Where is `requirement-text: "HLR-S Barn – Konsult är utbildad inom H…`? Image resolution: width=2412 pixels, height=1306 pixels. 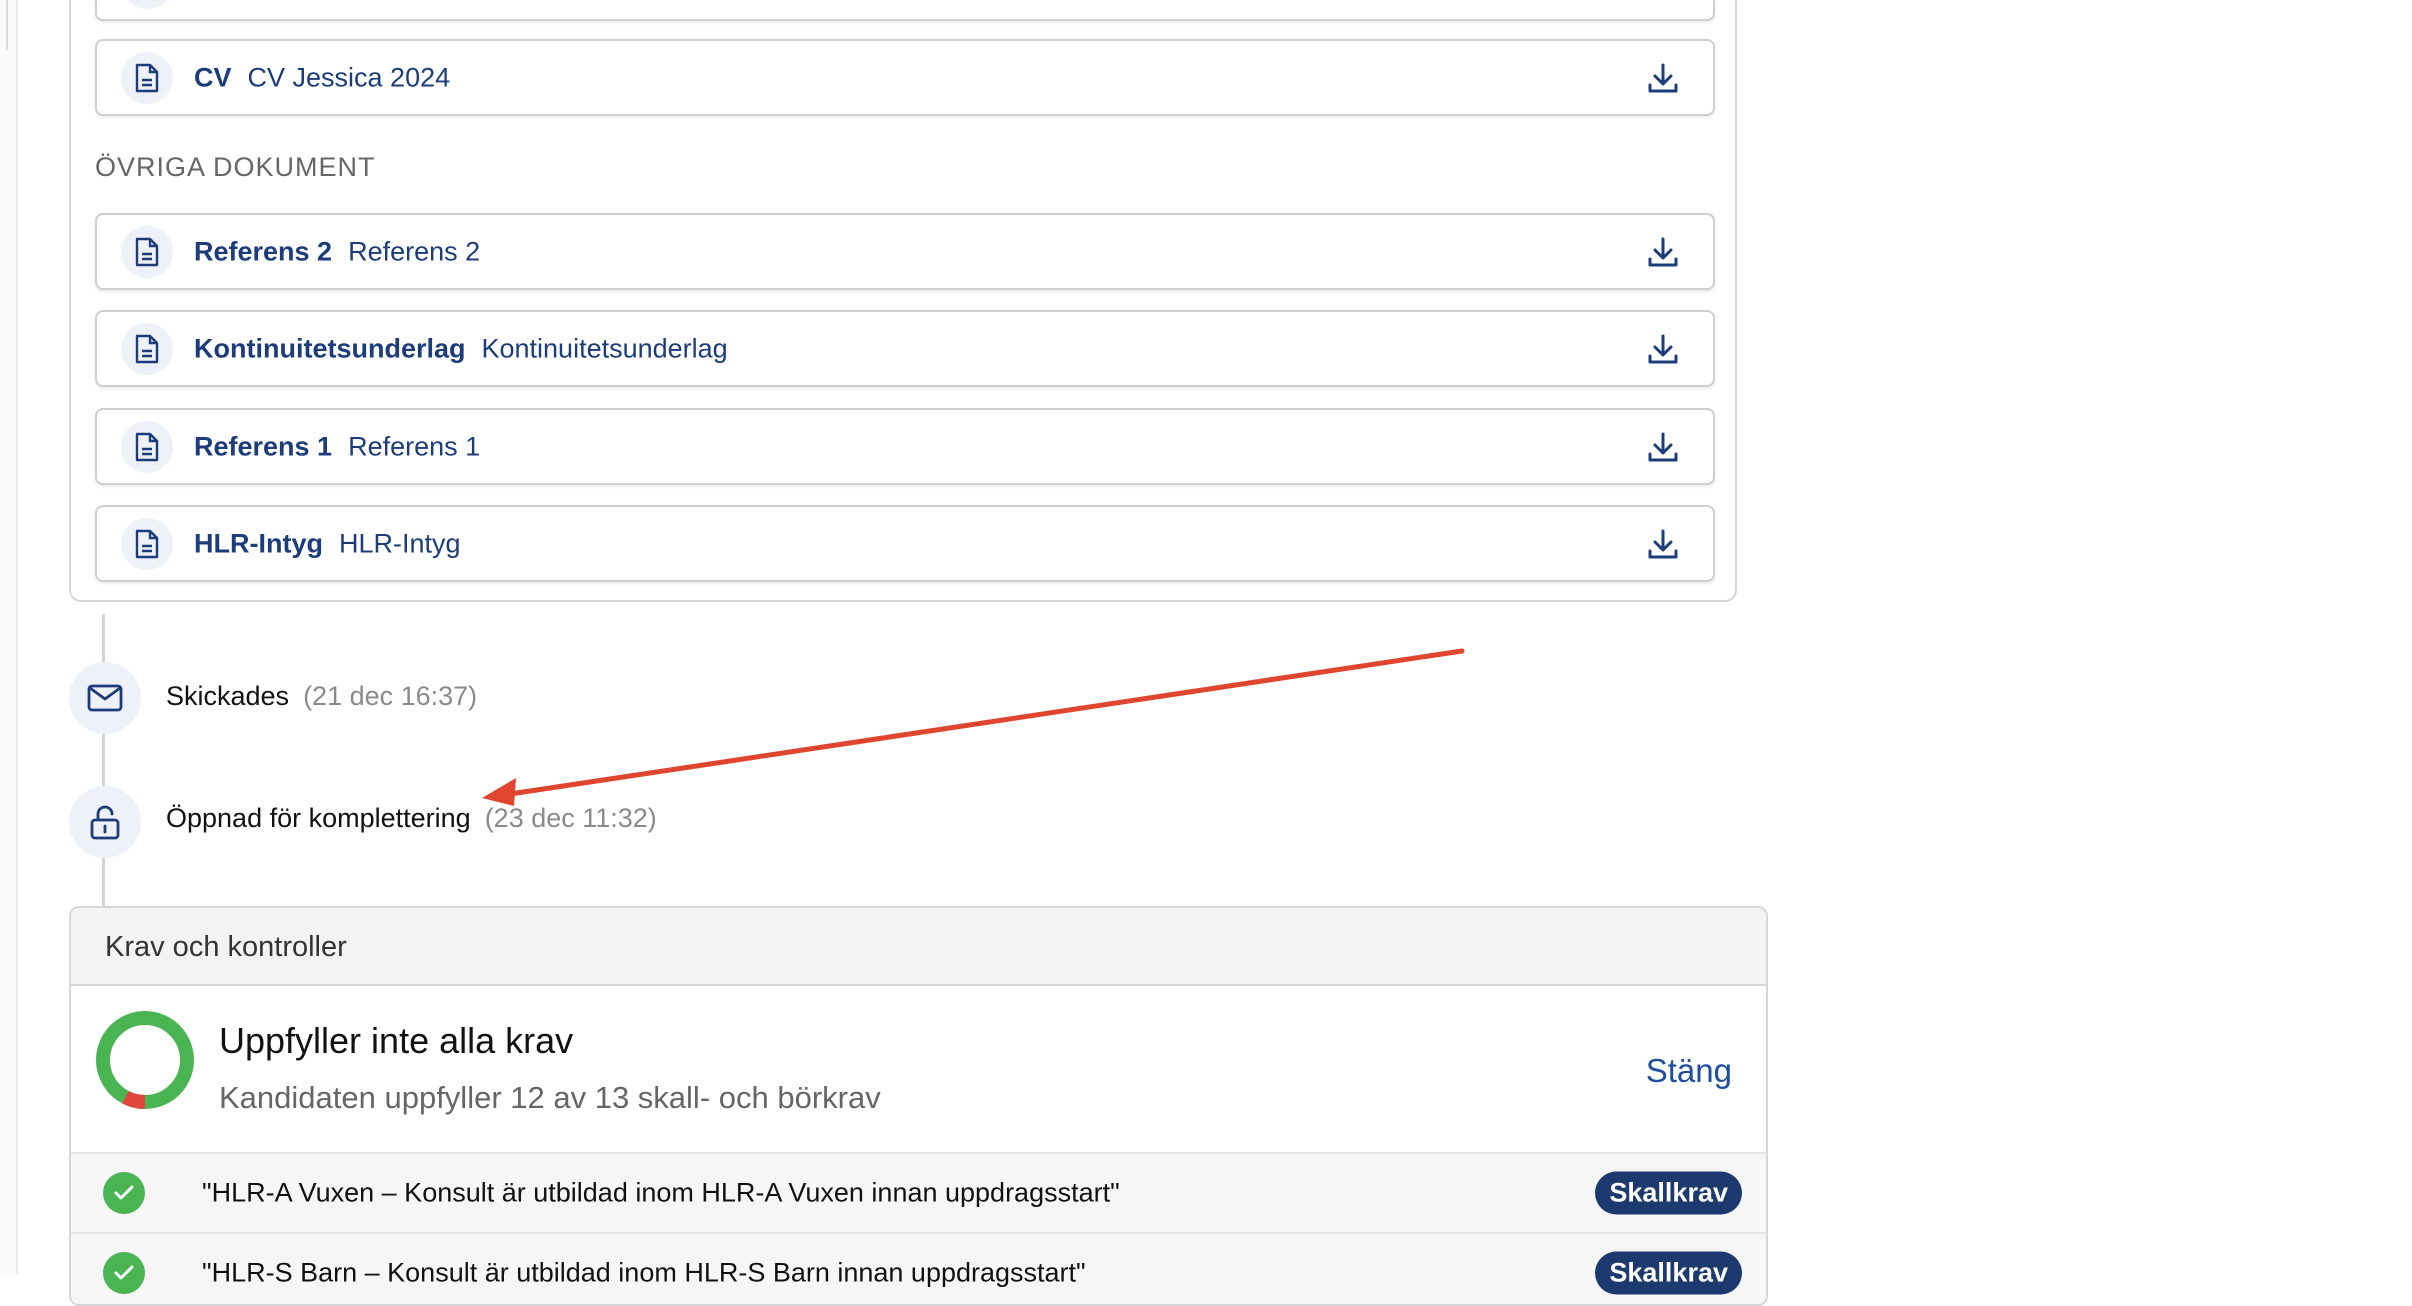
requirement-text: "HLR-S Barn – Konsult är utbildad inom H… is located at coordinates (644, 1272).